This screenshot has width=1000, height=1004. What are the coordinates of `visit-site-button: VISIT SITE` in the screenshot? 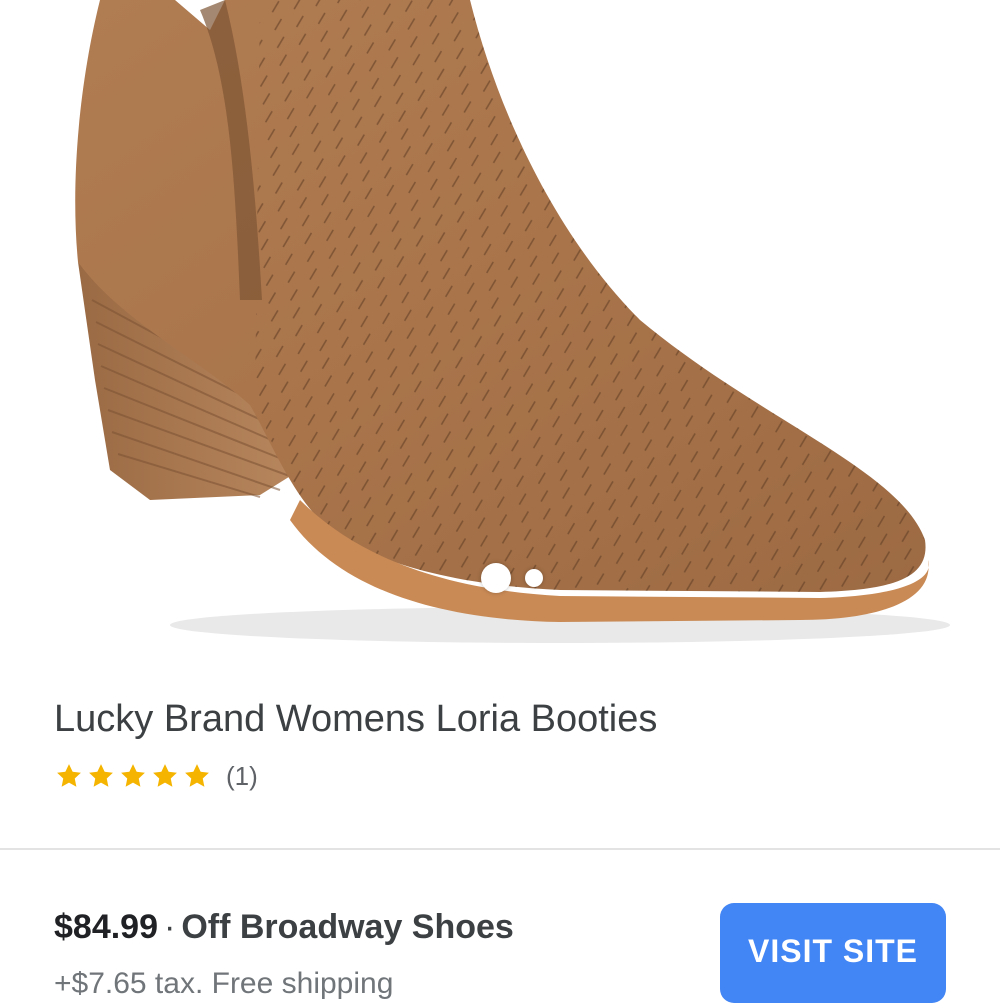 It's located at (833, 953).